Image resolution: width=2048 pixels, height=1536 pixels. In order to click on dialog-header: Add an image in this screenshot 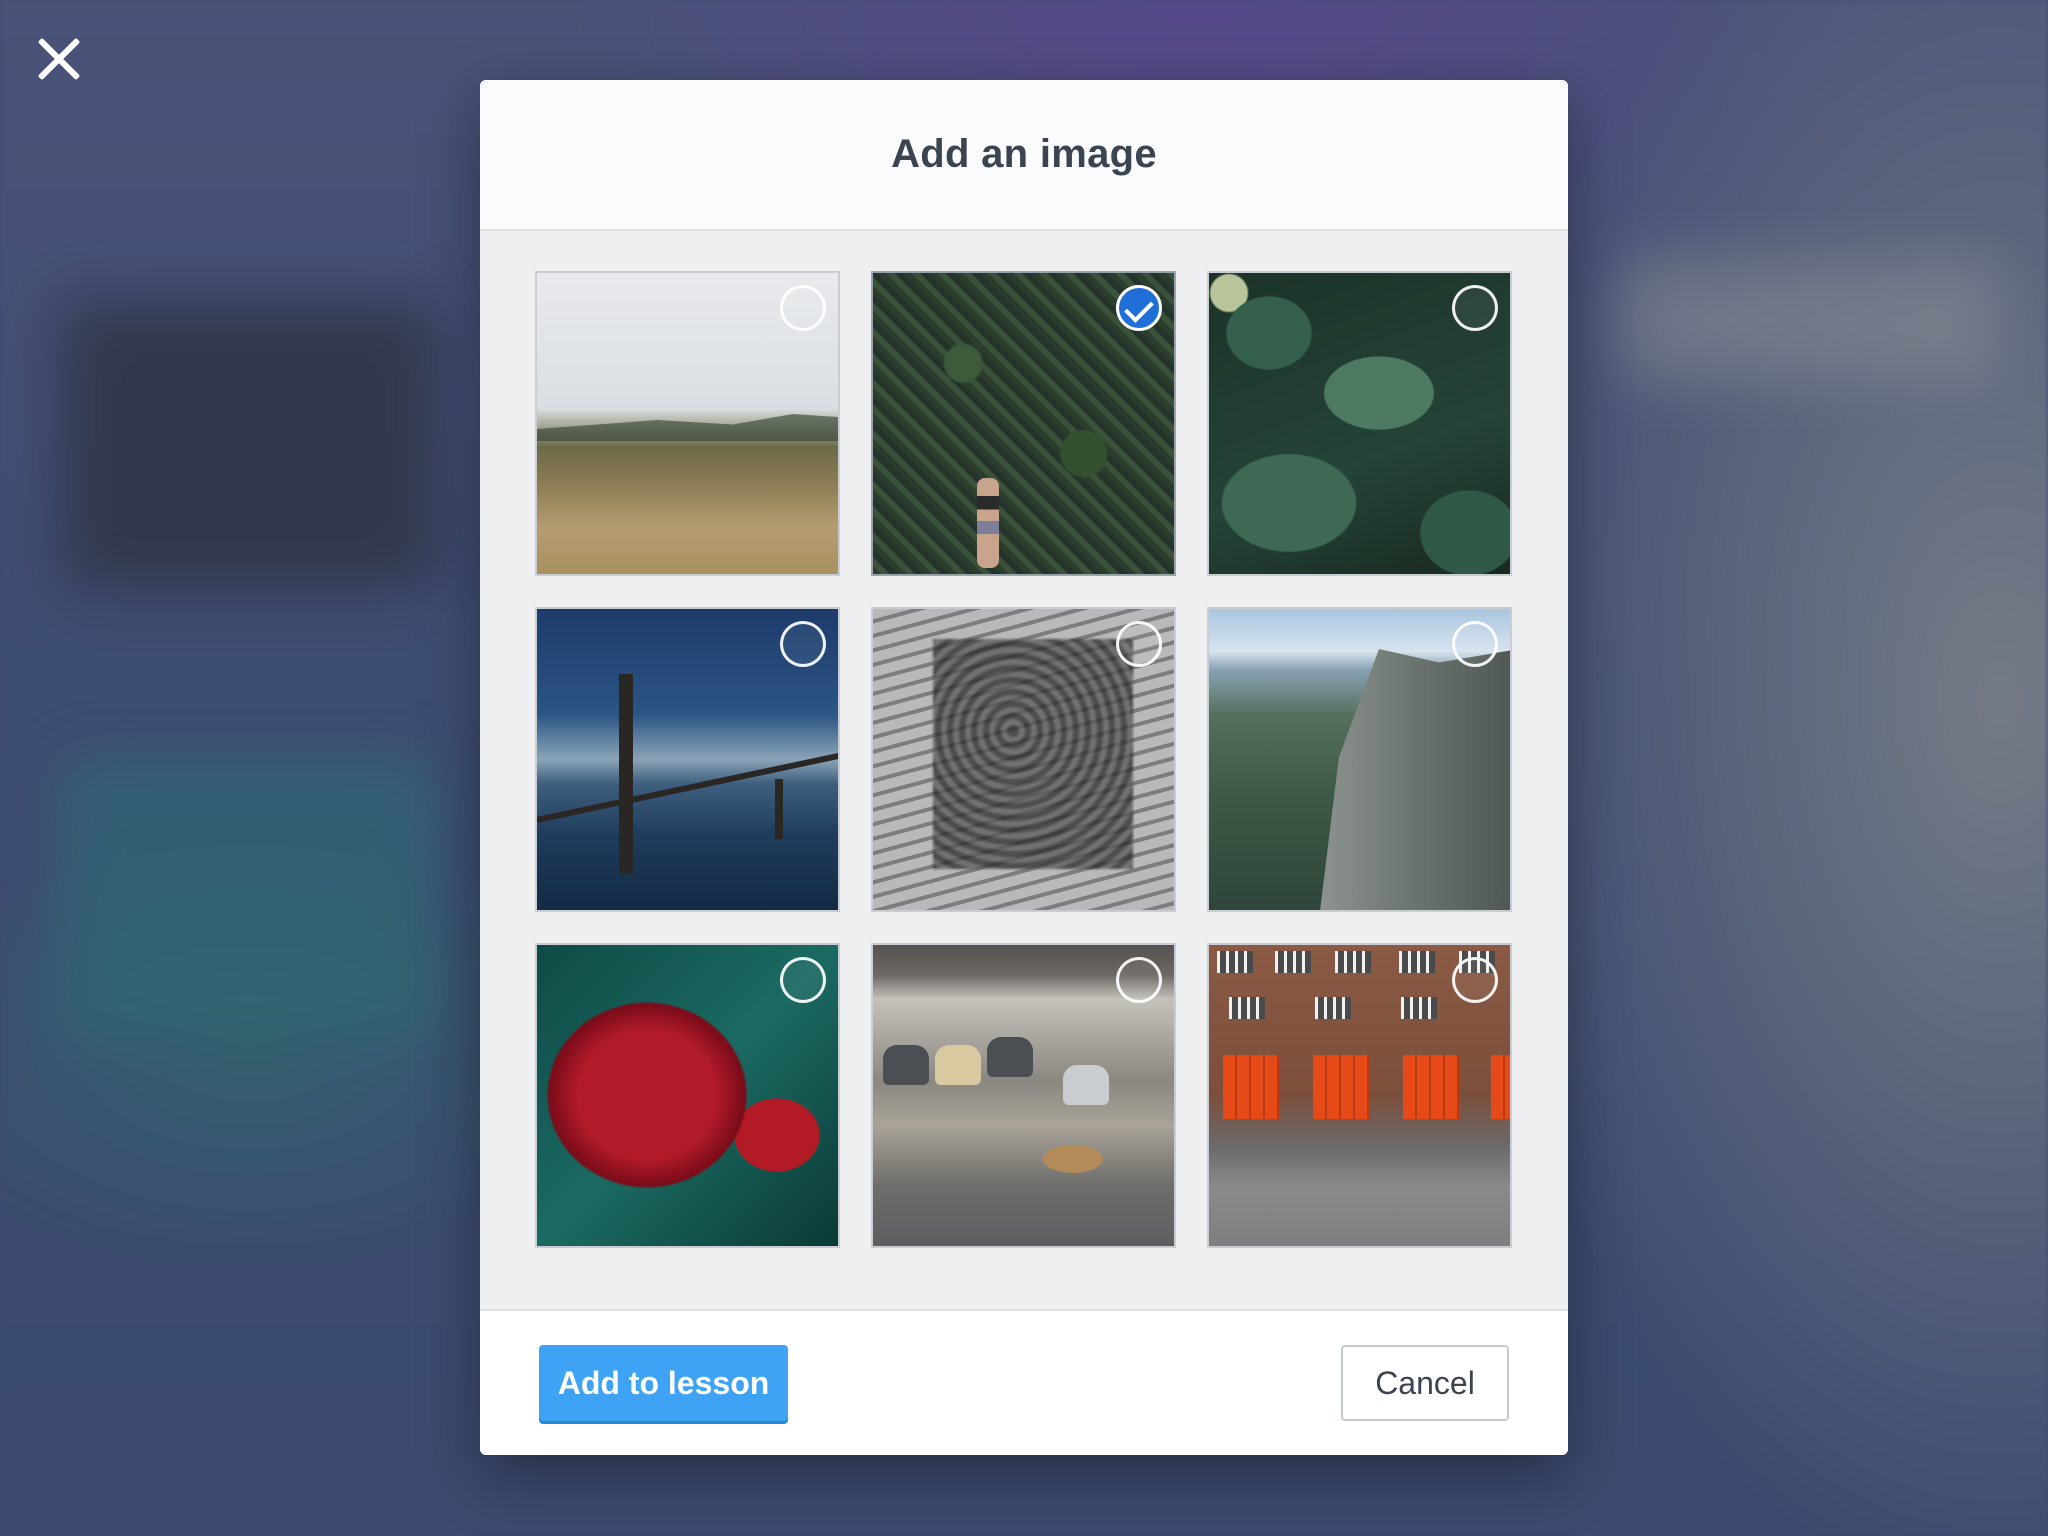, I will do `click(1024, 155)`.